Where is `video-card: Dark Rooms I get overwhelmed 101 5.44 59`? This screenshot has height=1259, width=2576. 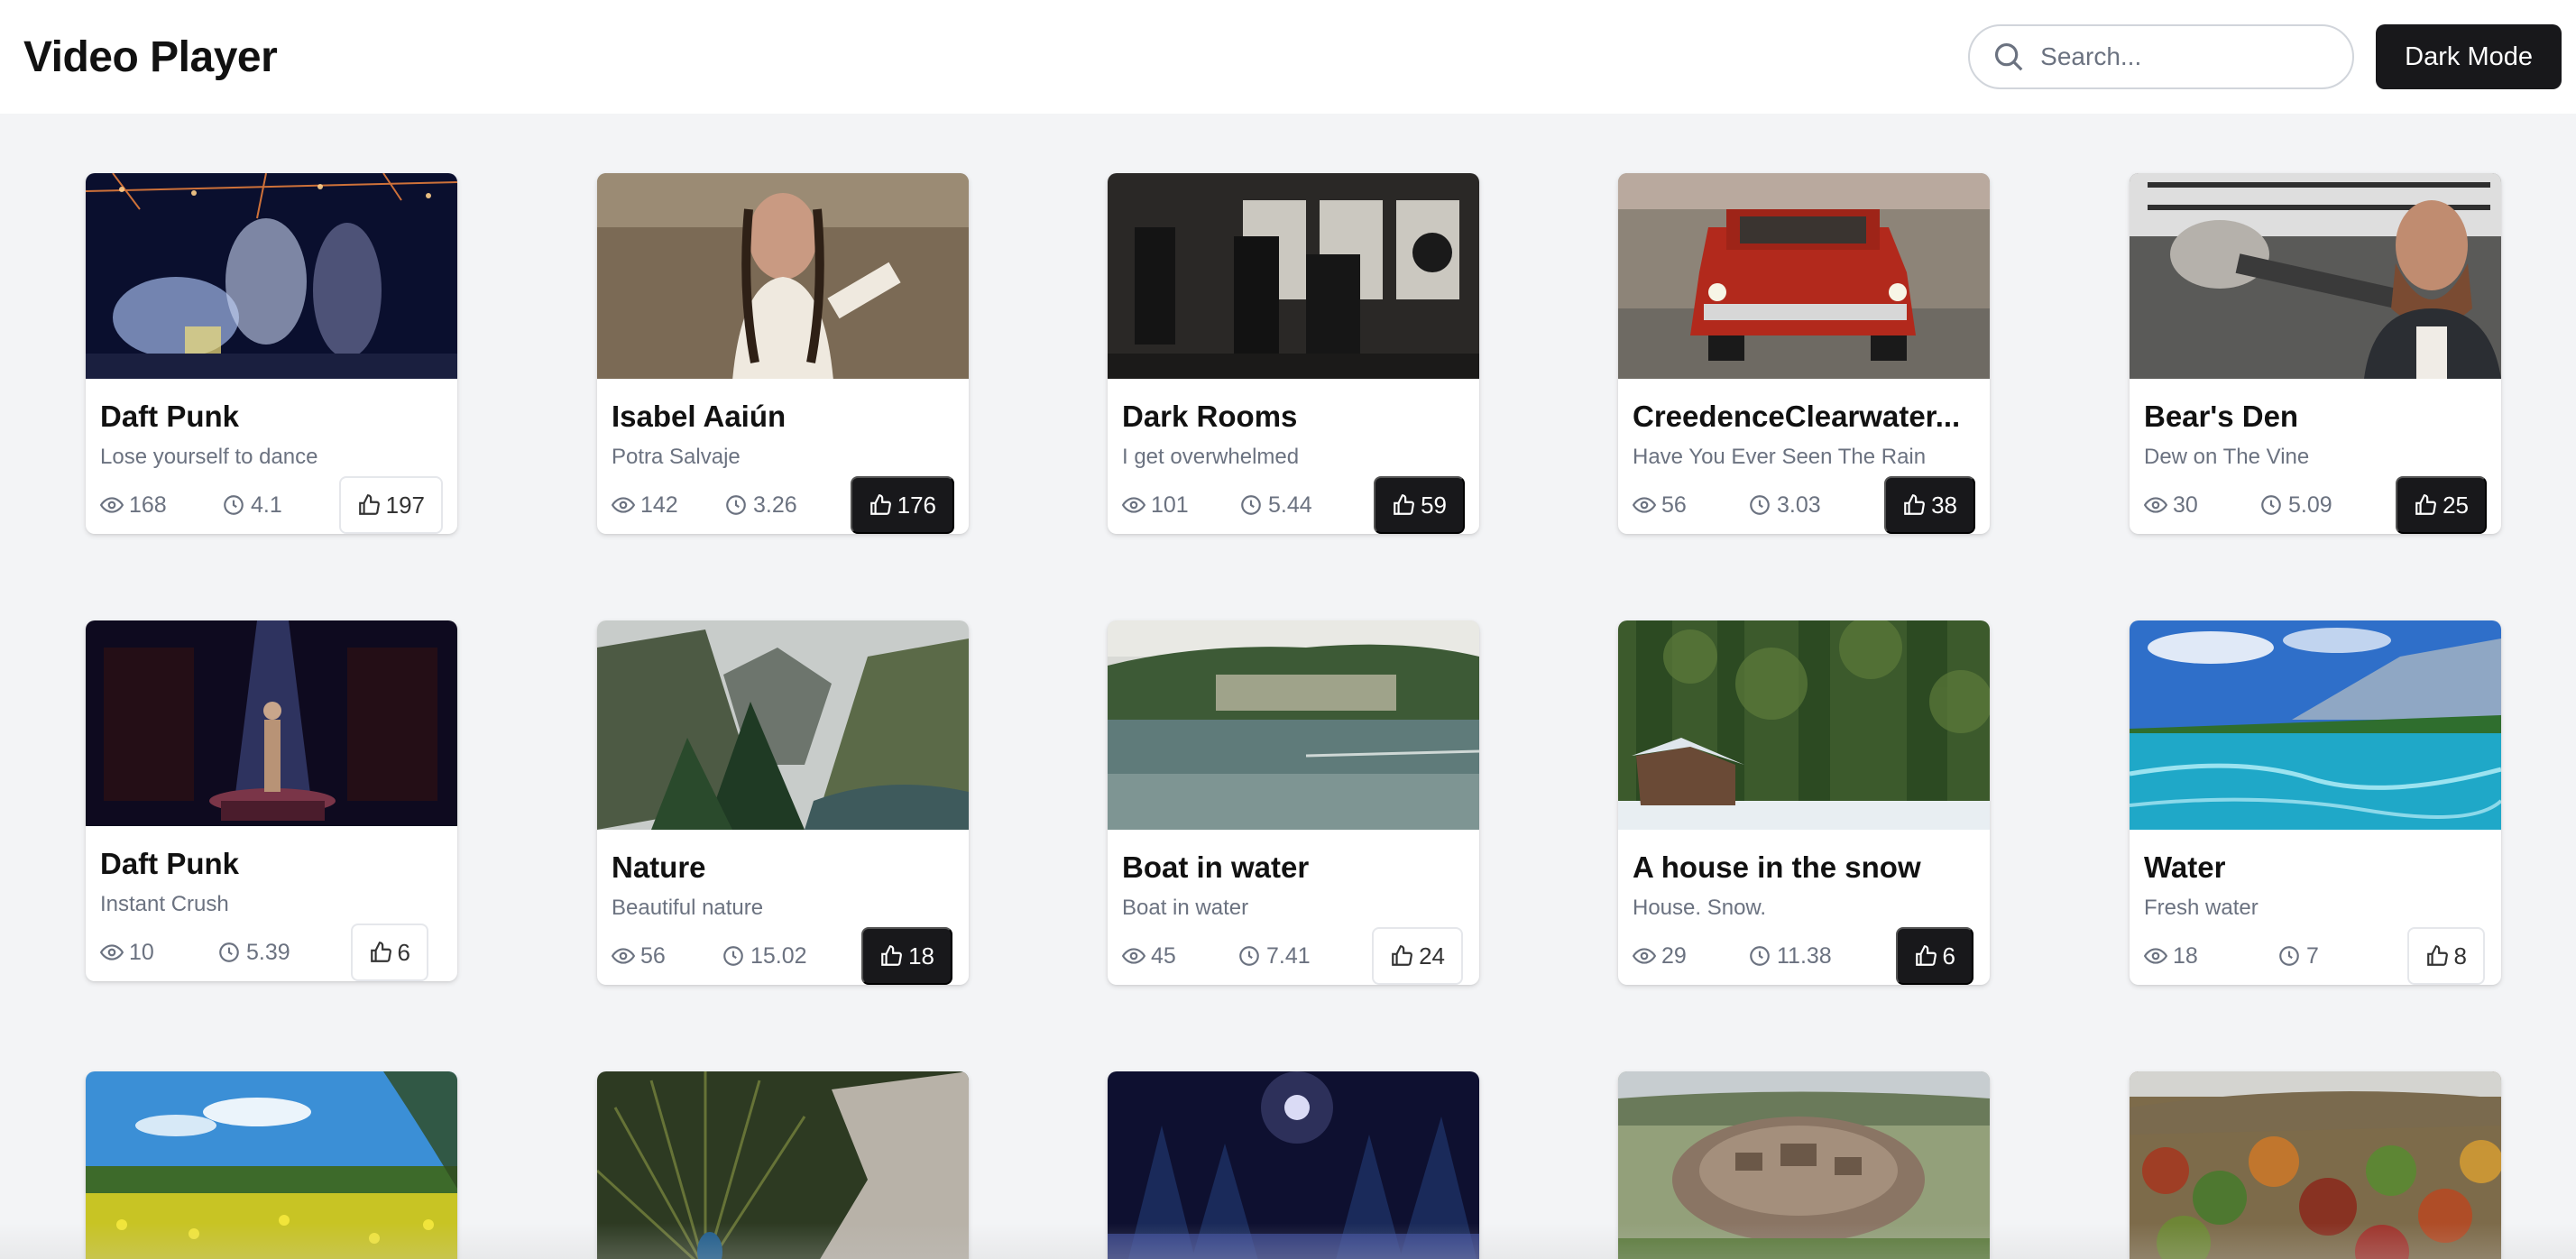
video-card: Dark Rooms I get overwhelmed 101 5.44 59 is located at coordinates (1293, 353).